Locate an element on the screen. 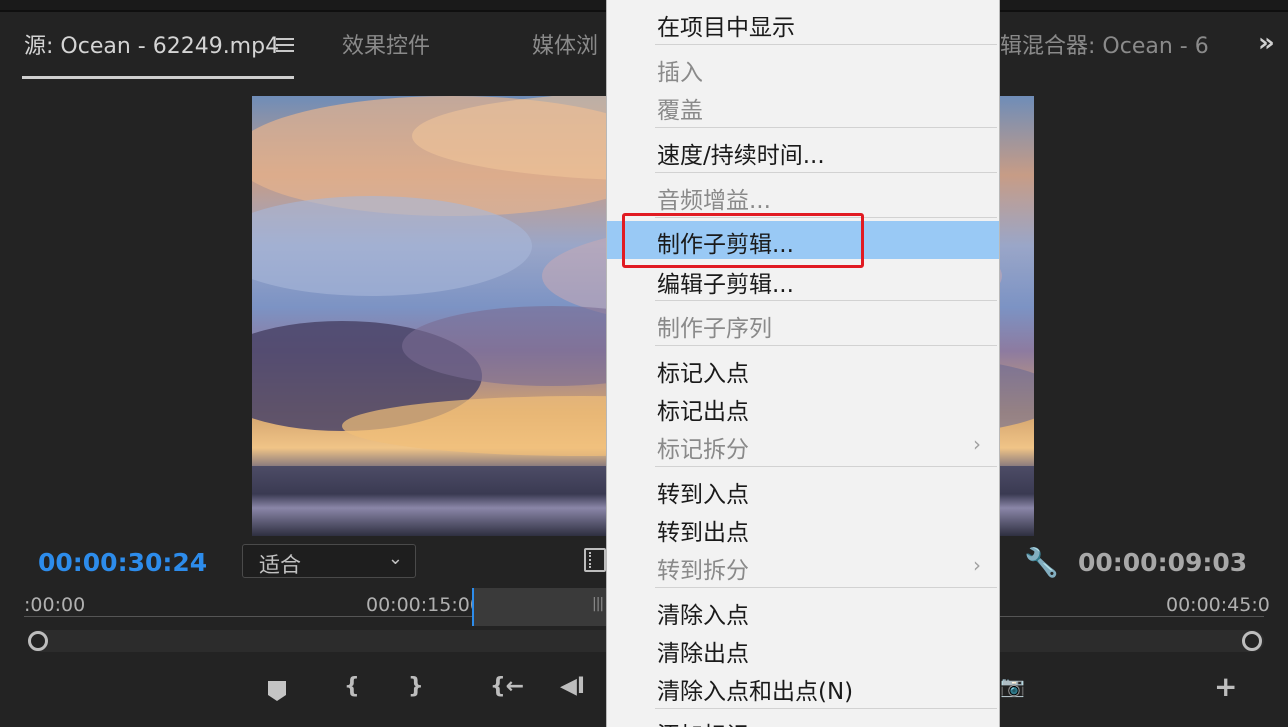 The width and height of the screenshot is (1288, 727). tab-source: 源: Ocean - 62249.mp4 is located at coordinates (151, 44).